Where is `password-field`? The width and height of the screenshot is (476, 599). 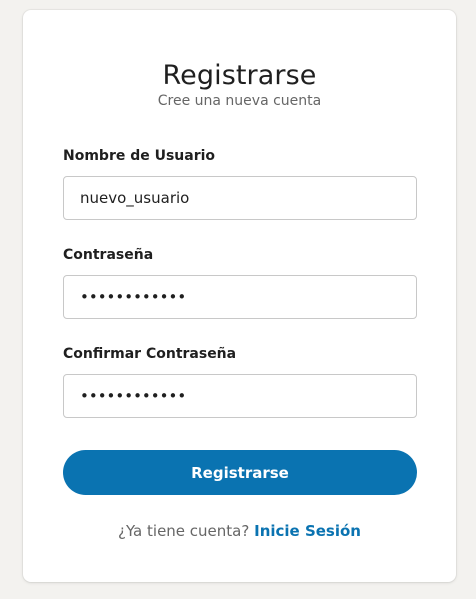
password-field is located at coordinates (240, 297).